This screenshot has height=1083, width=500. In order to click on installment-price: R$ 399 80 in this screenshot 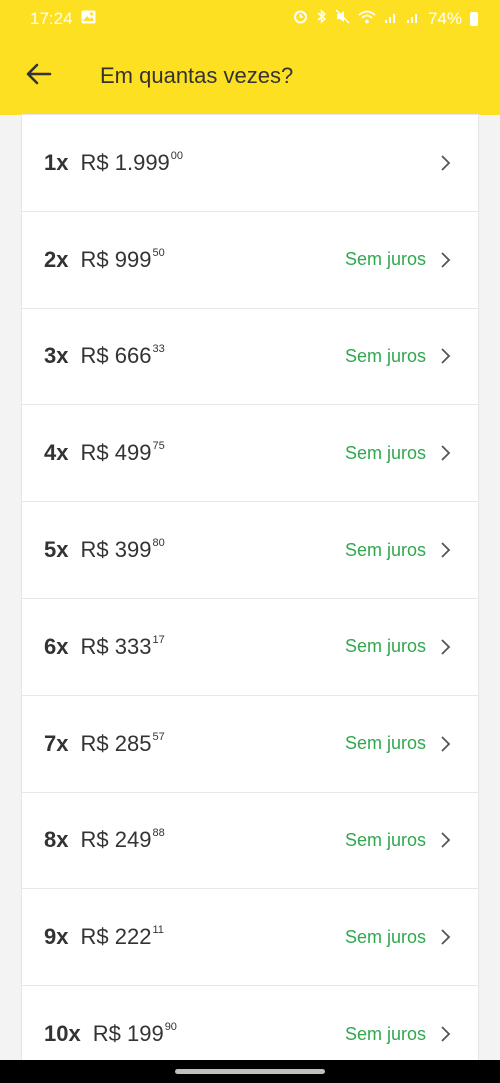, I will do `click(122, 550)`.